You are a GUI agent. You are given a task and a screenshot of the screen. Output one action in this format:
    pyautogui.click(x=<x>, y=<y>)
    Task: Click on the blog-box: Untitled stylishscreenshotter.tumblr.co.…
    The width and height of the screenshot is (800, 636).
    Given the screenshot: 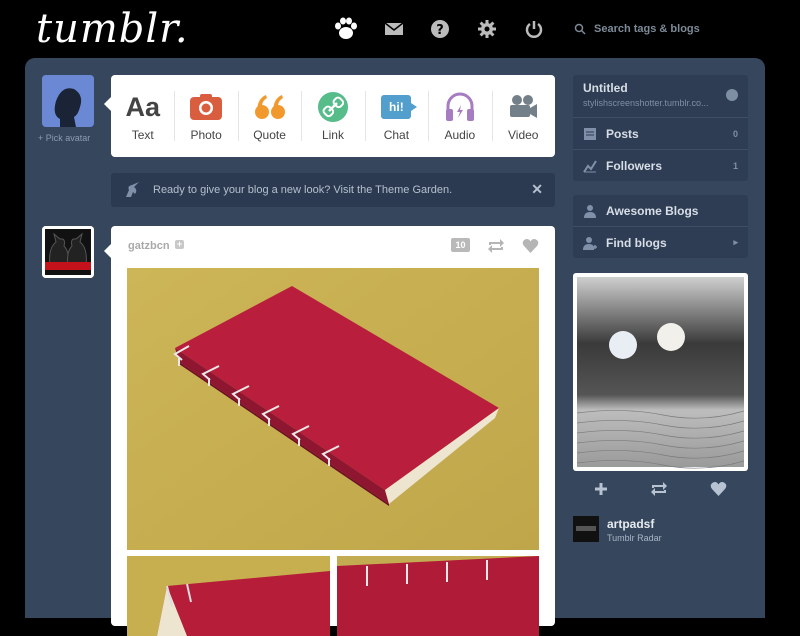 What is the action you would take?
    pyautogui.click(x=660, y=128)
    